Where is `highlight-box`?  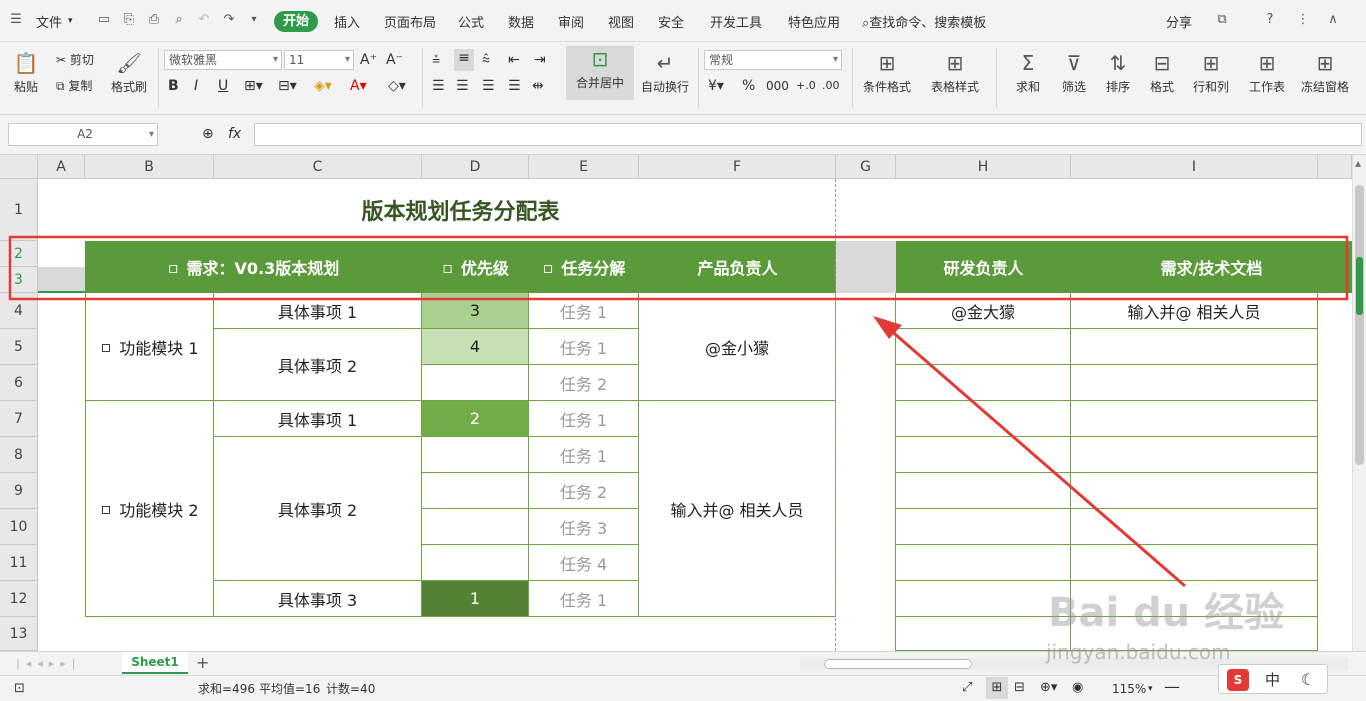
highlight-box is located at coordinates (678, 268).